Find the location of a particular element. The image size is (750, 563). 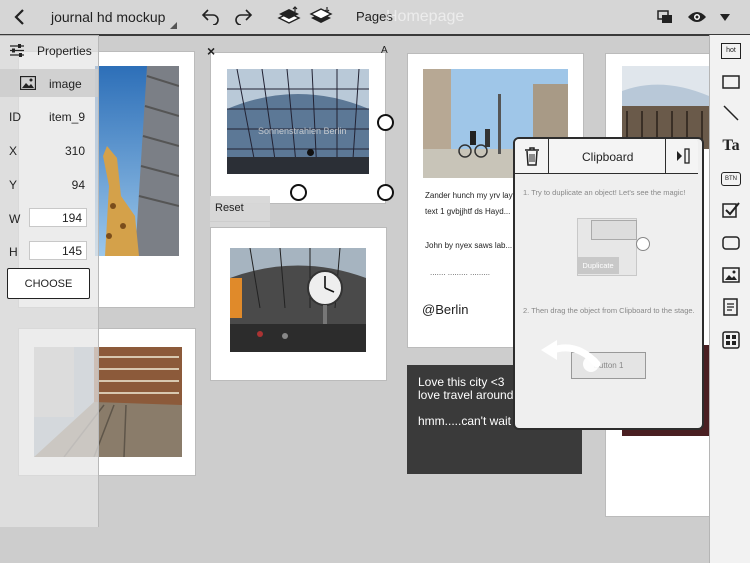

text-icon: Ta is located at coordinates (731, 146).